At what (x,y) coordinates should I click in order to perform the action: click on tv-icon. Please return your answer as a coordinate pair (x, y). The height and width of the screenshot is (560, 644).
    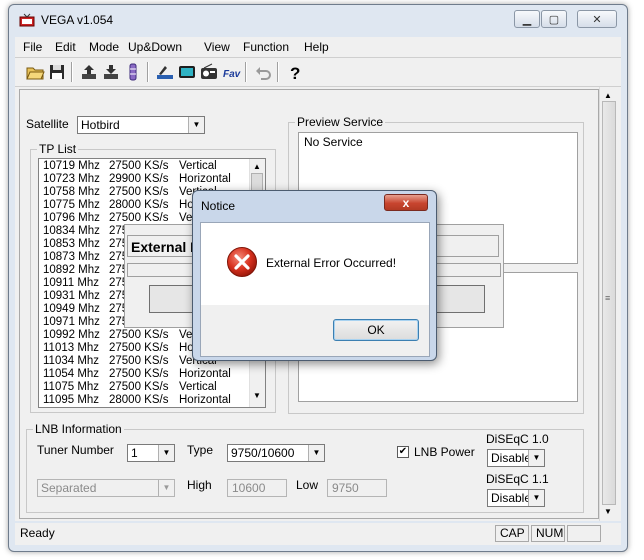
    Looking at the image, I should click on (187, 72).